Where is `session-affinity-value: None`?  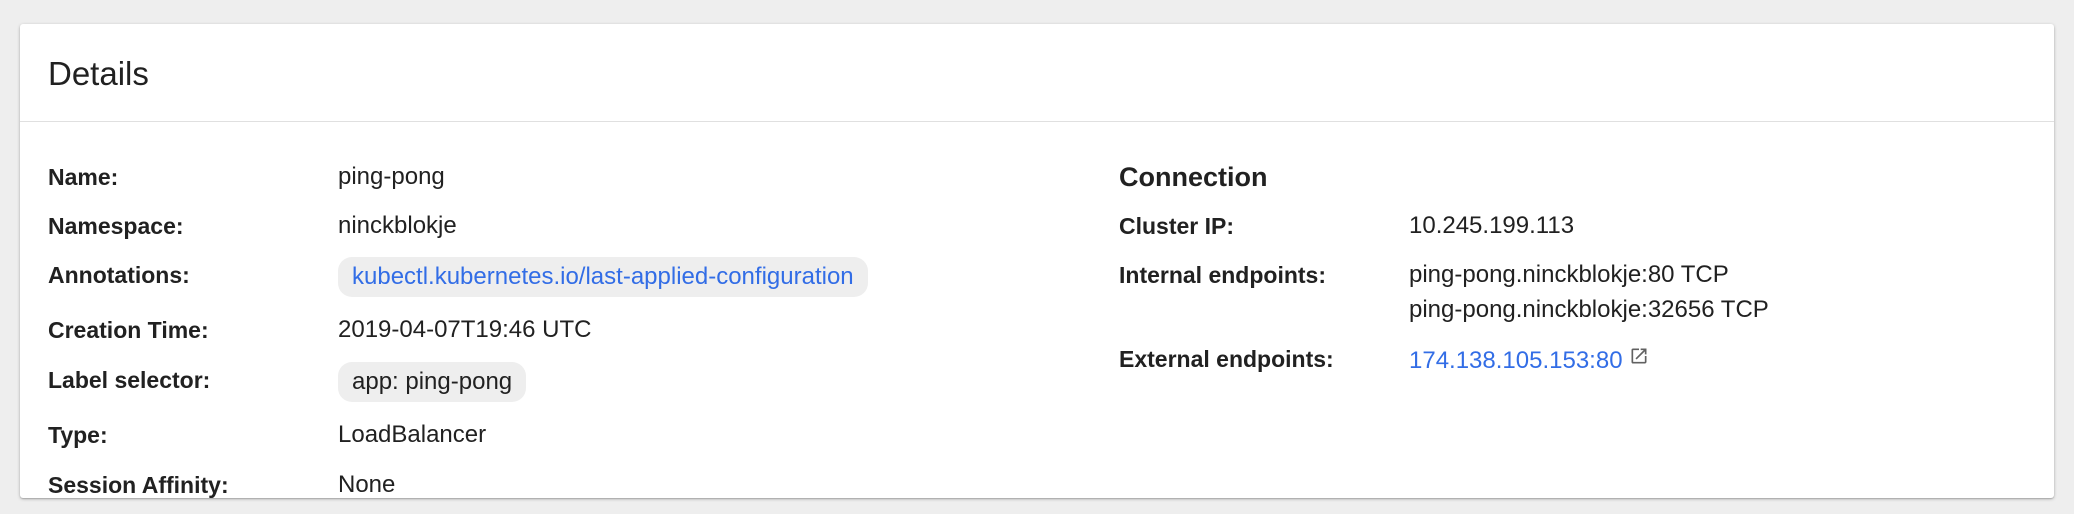 session-affinity-value: None is located at coordinates (367, 484).